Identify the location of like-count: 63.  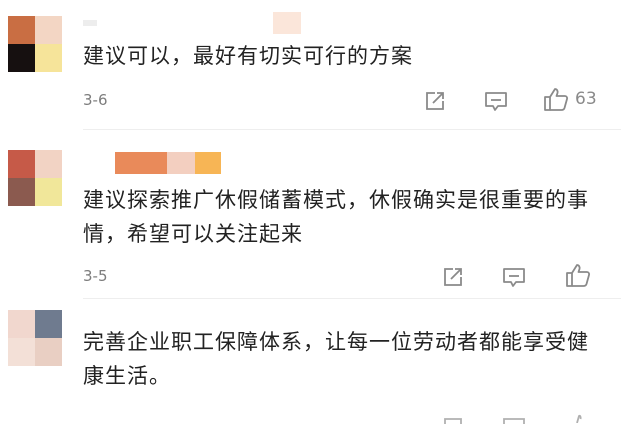
(586, 99).